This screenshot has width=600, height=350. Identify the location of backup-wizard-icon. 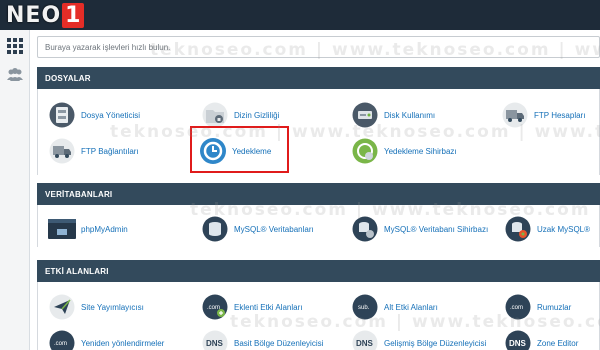
(365, 151).